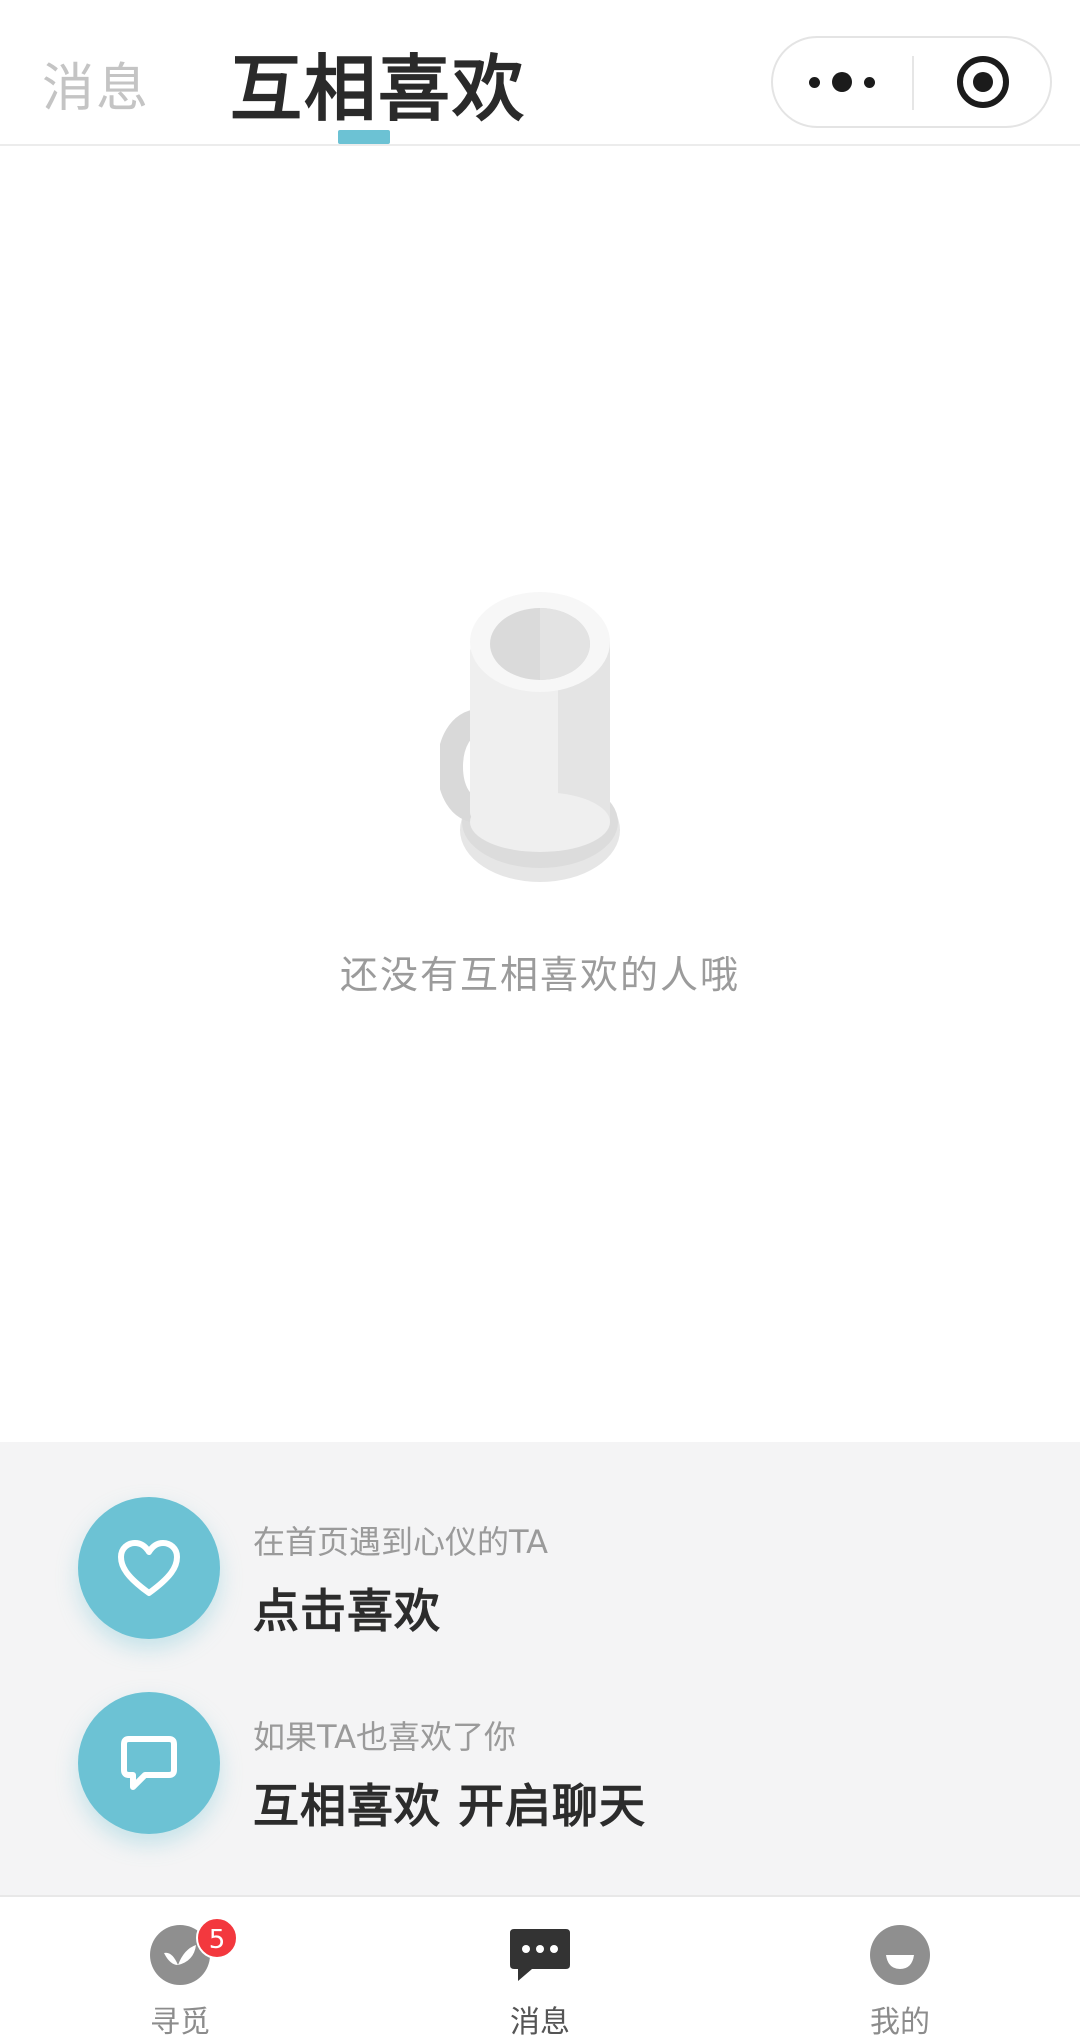  I want to click on heart-icon, so click(149, 1568).